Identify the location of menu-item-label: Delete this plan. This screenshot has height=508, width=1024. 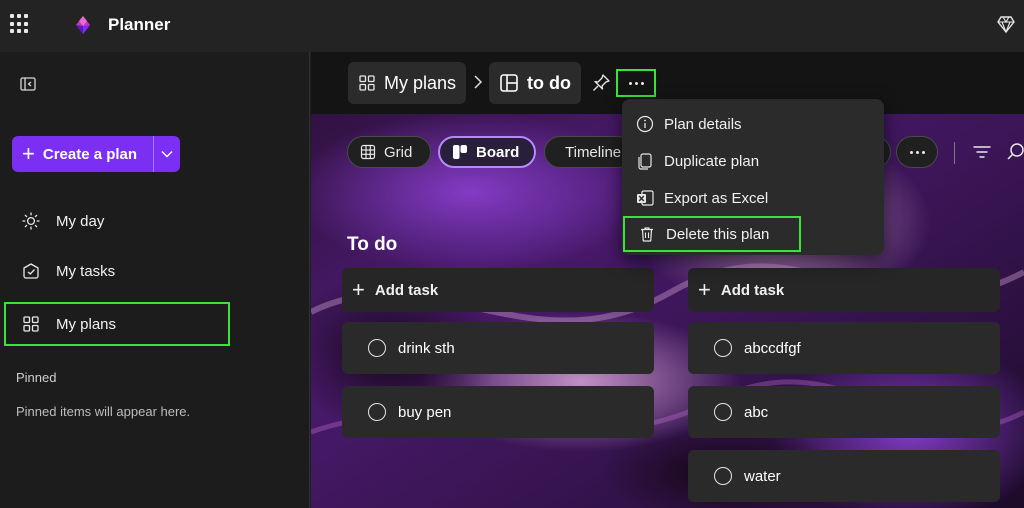
(718, 234).